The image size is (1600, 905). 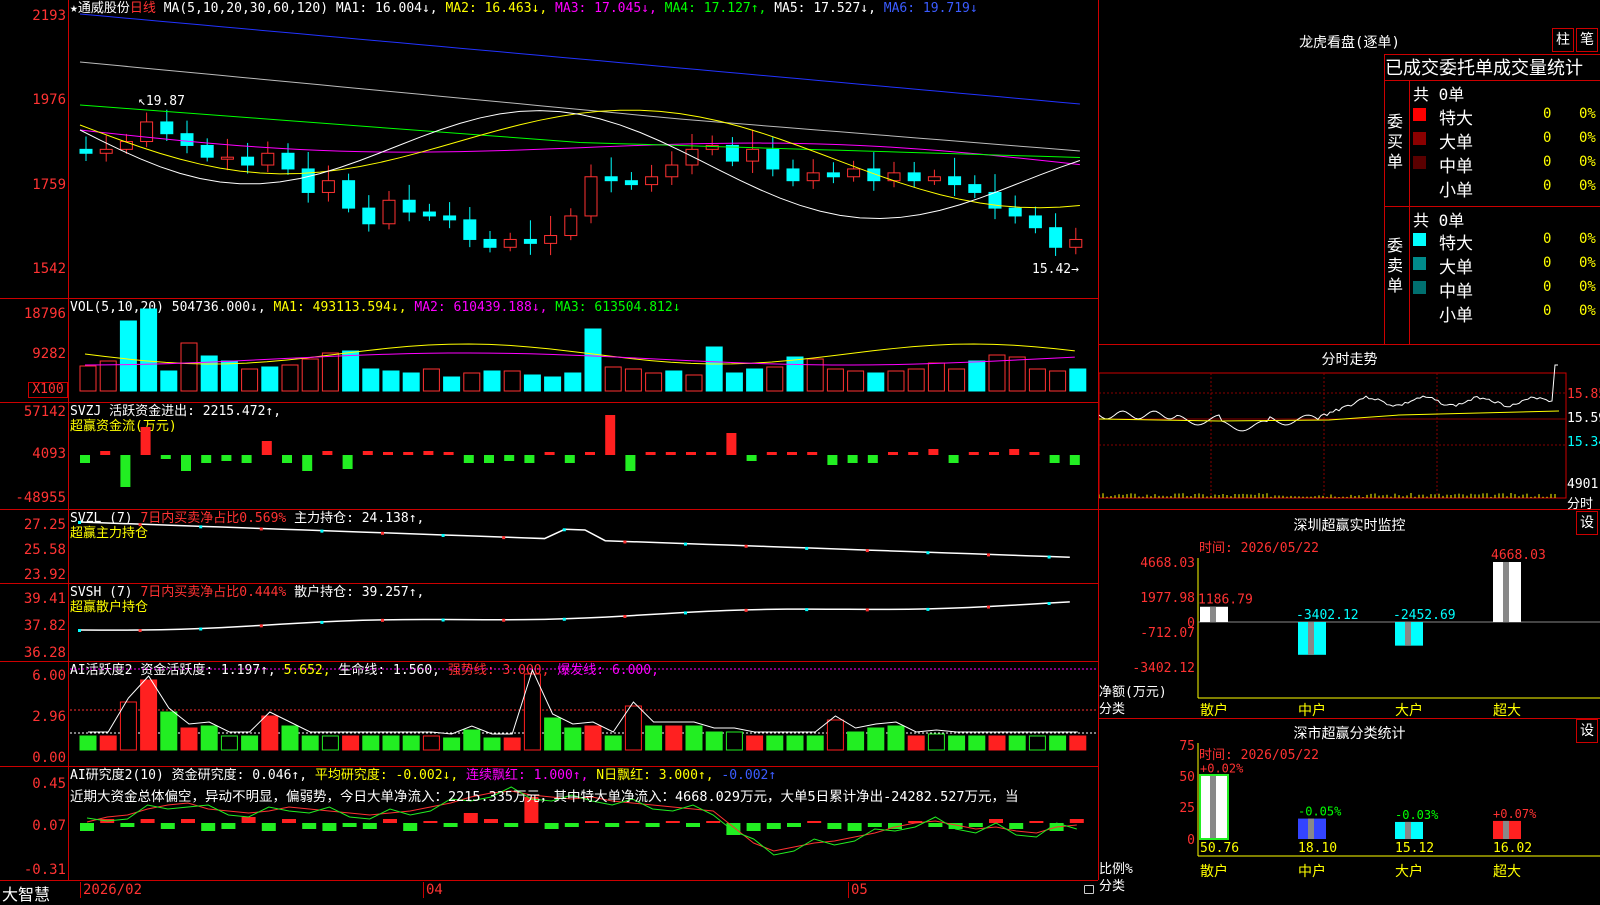 What do you see at coordinates (1506, 265) in the screenshot?
I see `order-size-row: 大单 0 0%` at bounding box center [1506, 265].